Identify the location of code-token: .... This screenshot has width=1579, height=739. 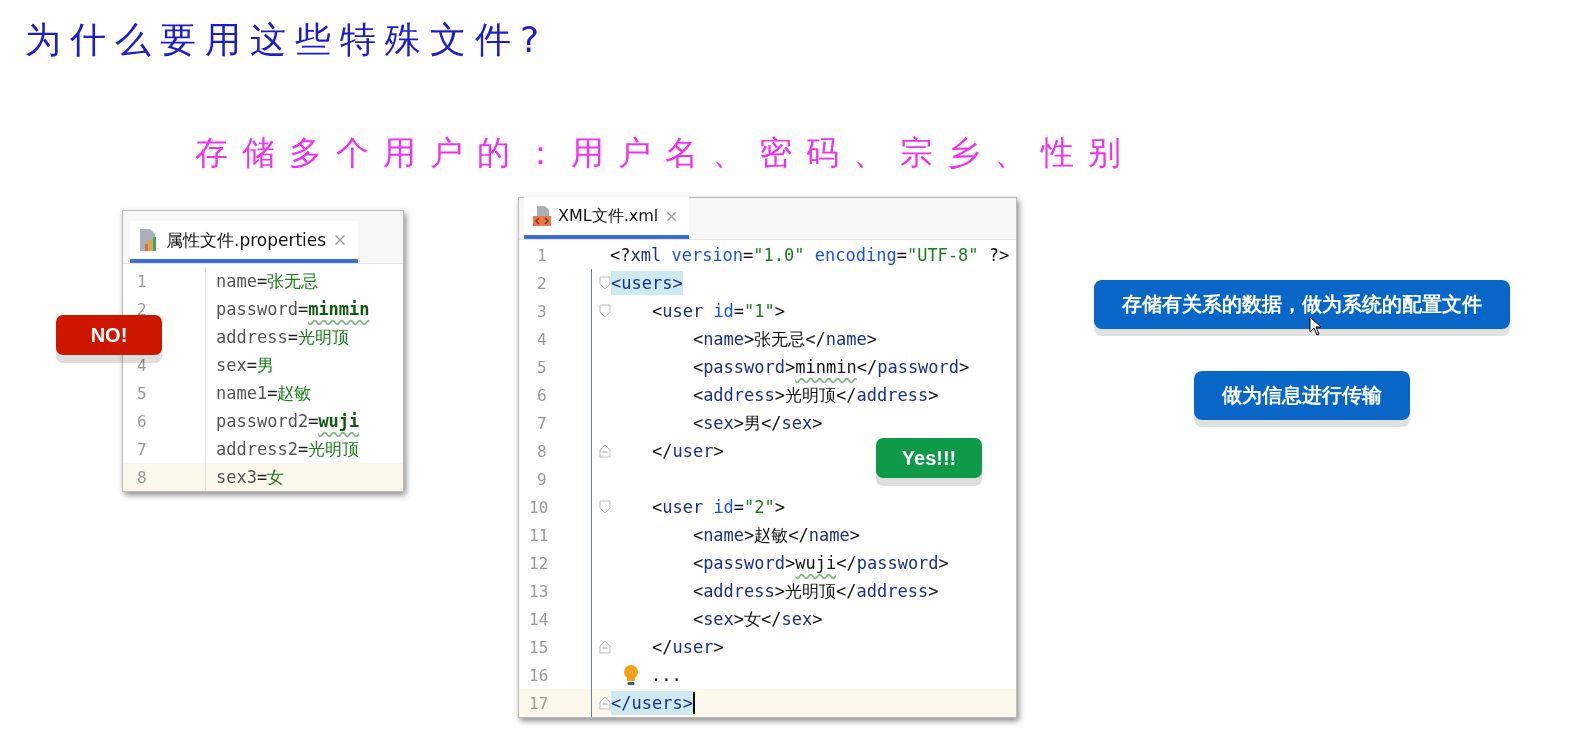
(666, 675).